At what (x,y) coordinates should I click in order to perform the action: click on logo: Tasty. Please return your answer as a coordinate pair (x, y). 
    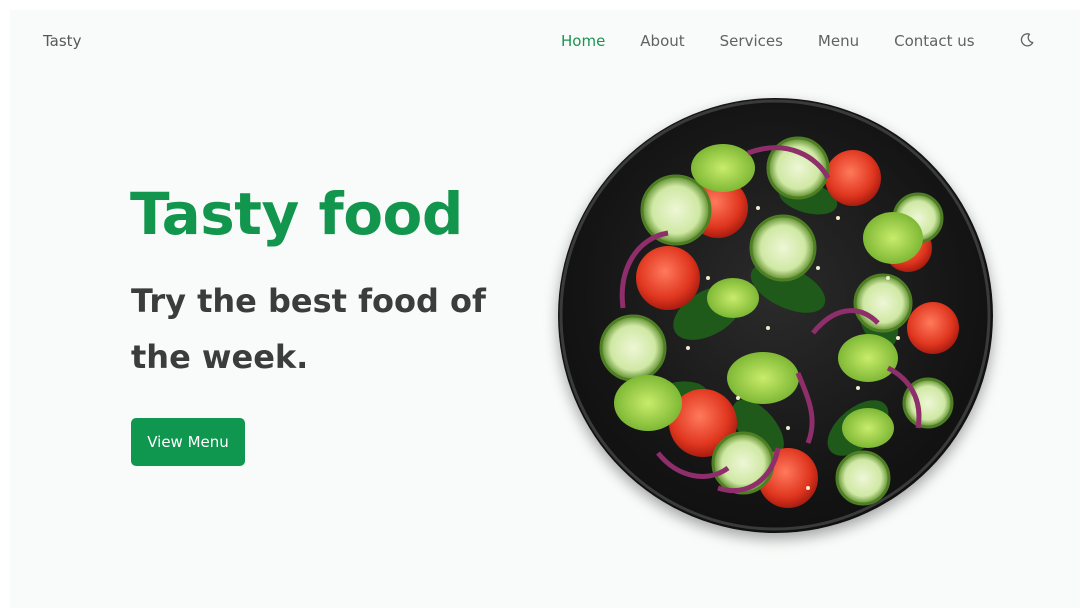
    Looking at the image, I should click on (62, 41).